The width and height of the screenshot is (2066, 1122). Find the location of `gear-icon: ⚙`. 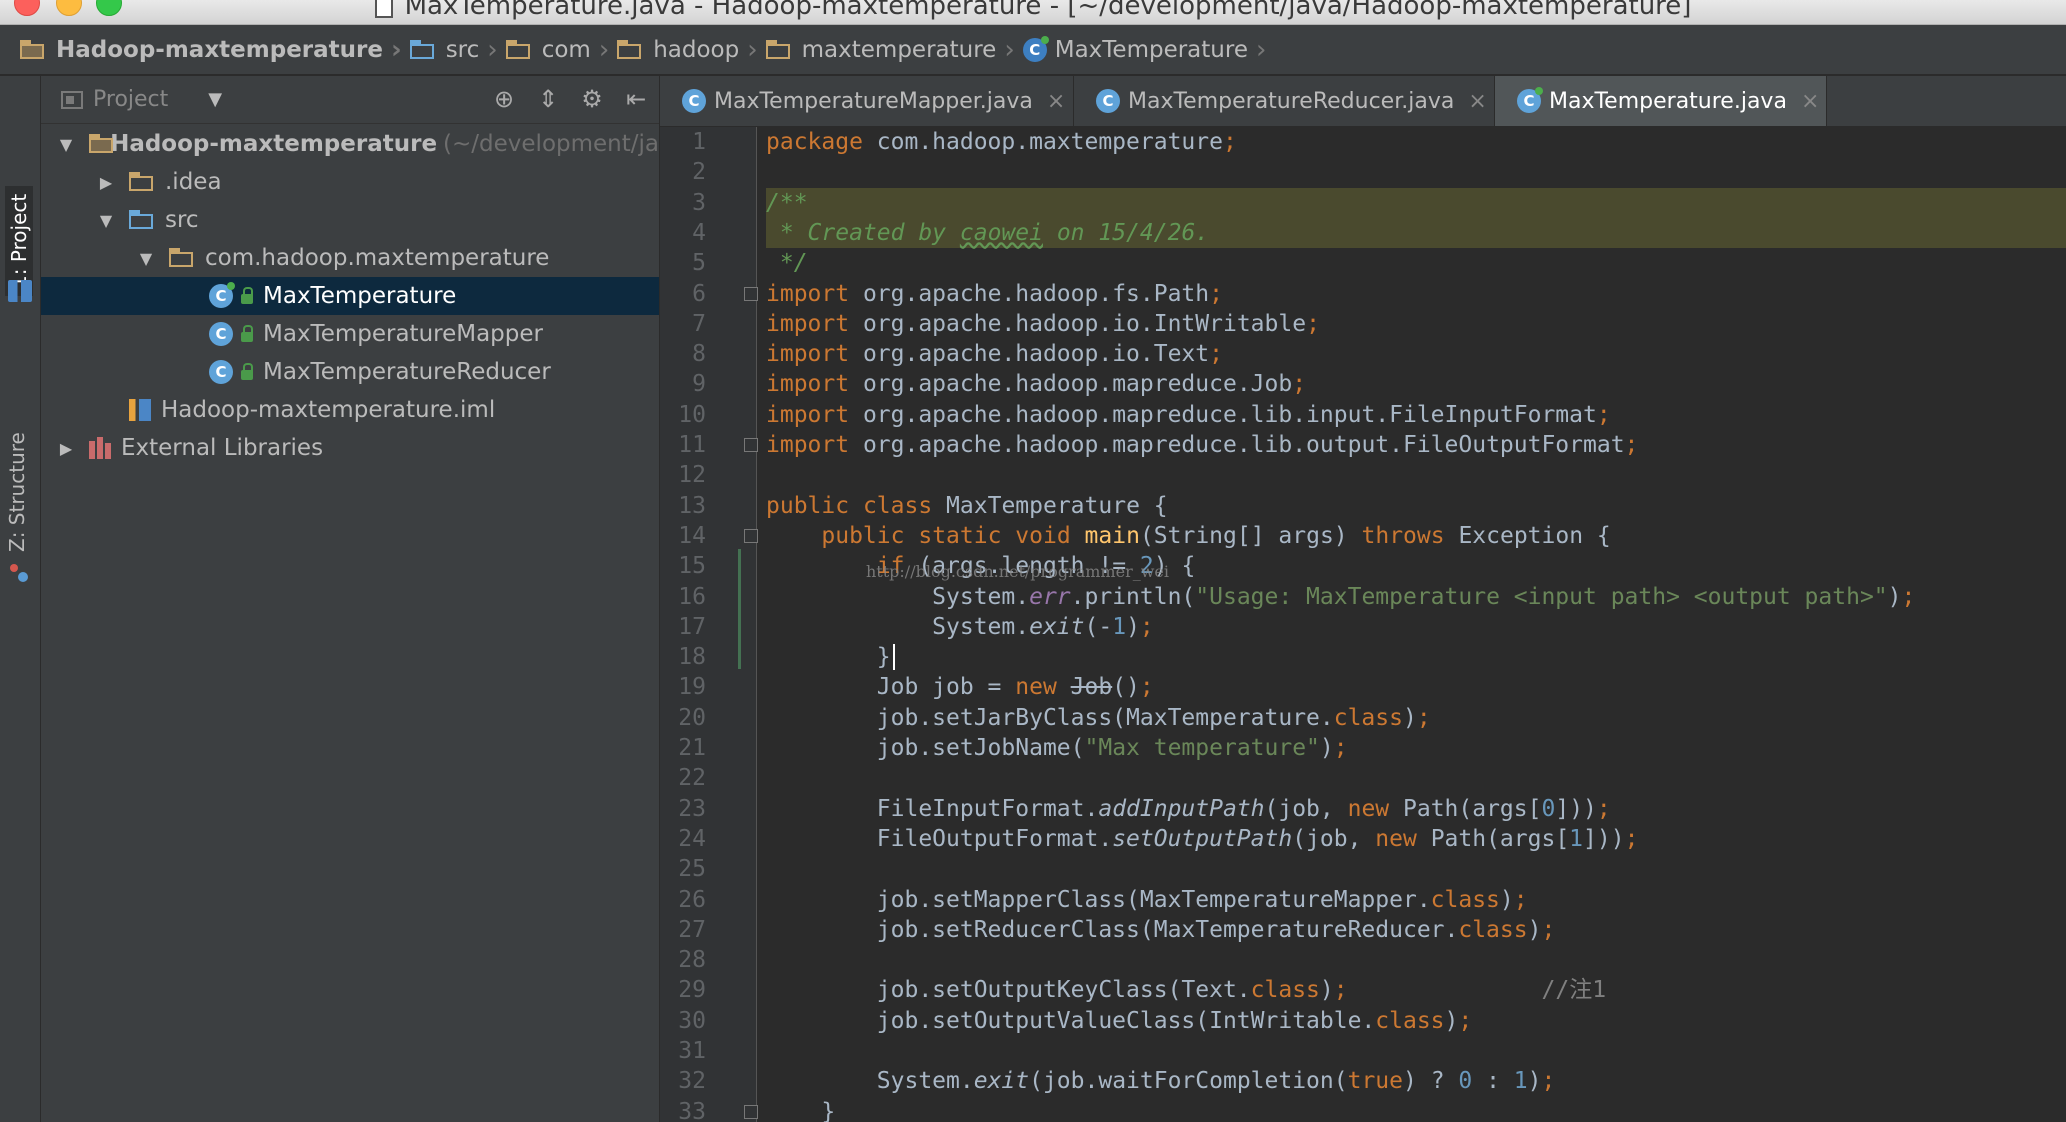

gear-icon: ⚙ is located at coordinates (592, 99).